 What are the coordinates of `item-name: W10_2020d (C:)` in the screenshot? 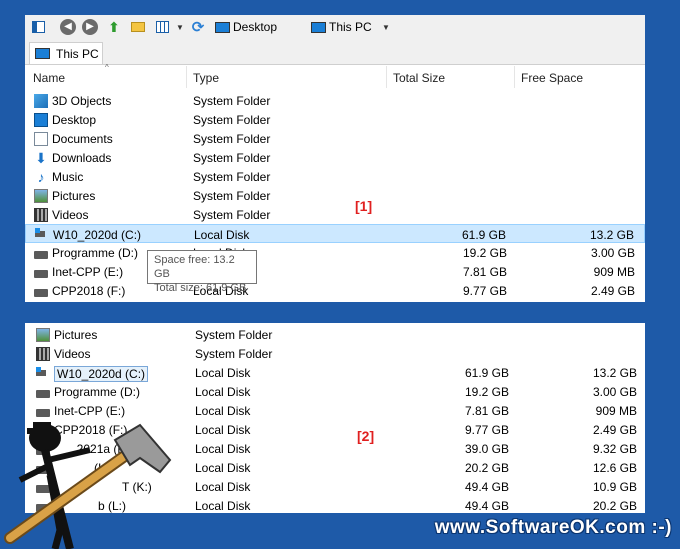 It's located at (97, 235).